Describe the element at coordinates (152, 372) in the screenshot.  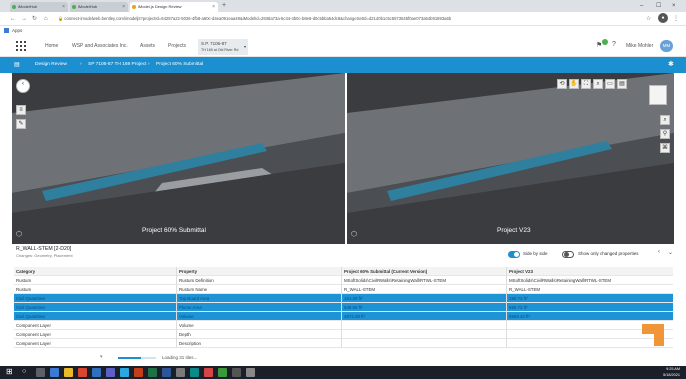
I see `excel-icon` at that location.